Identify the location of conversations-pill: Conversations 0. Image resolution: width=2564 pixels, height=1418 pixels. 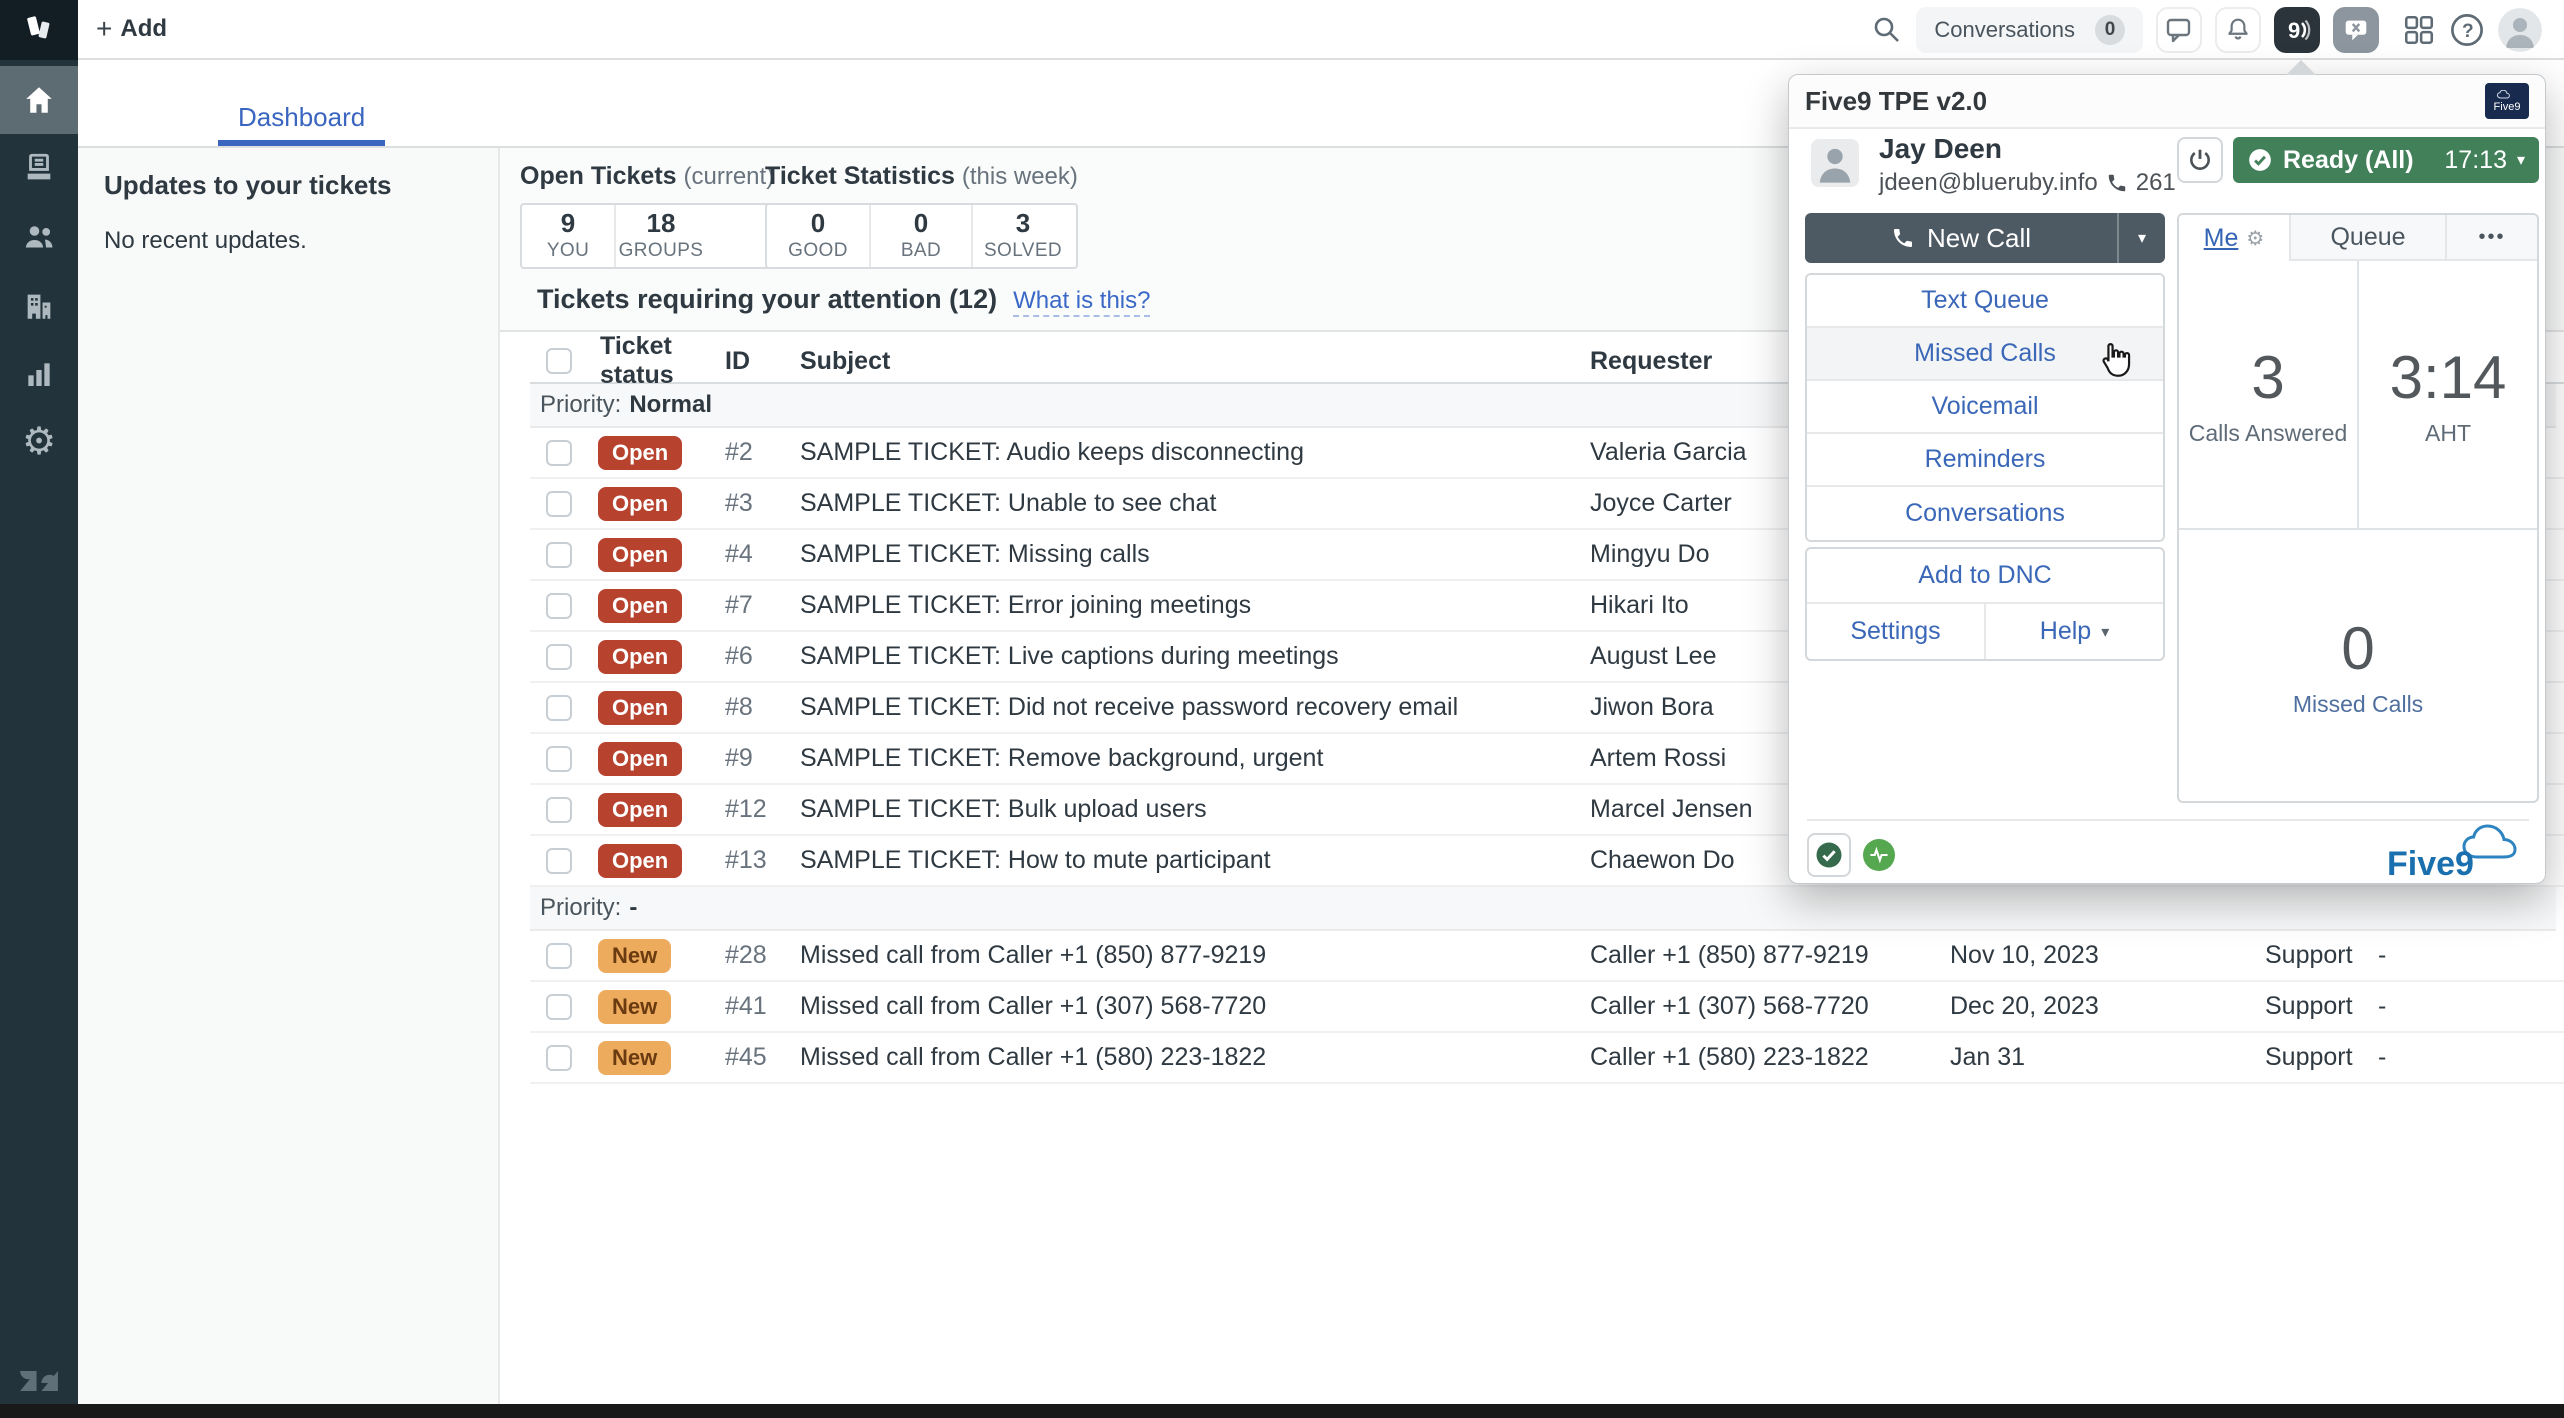
(2029, 30).